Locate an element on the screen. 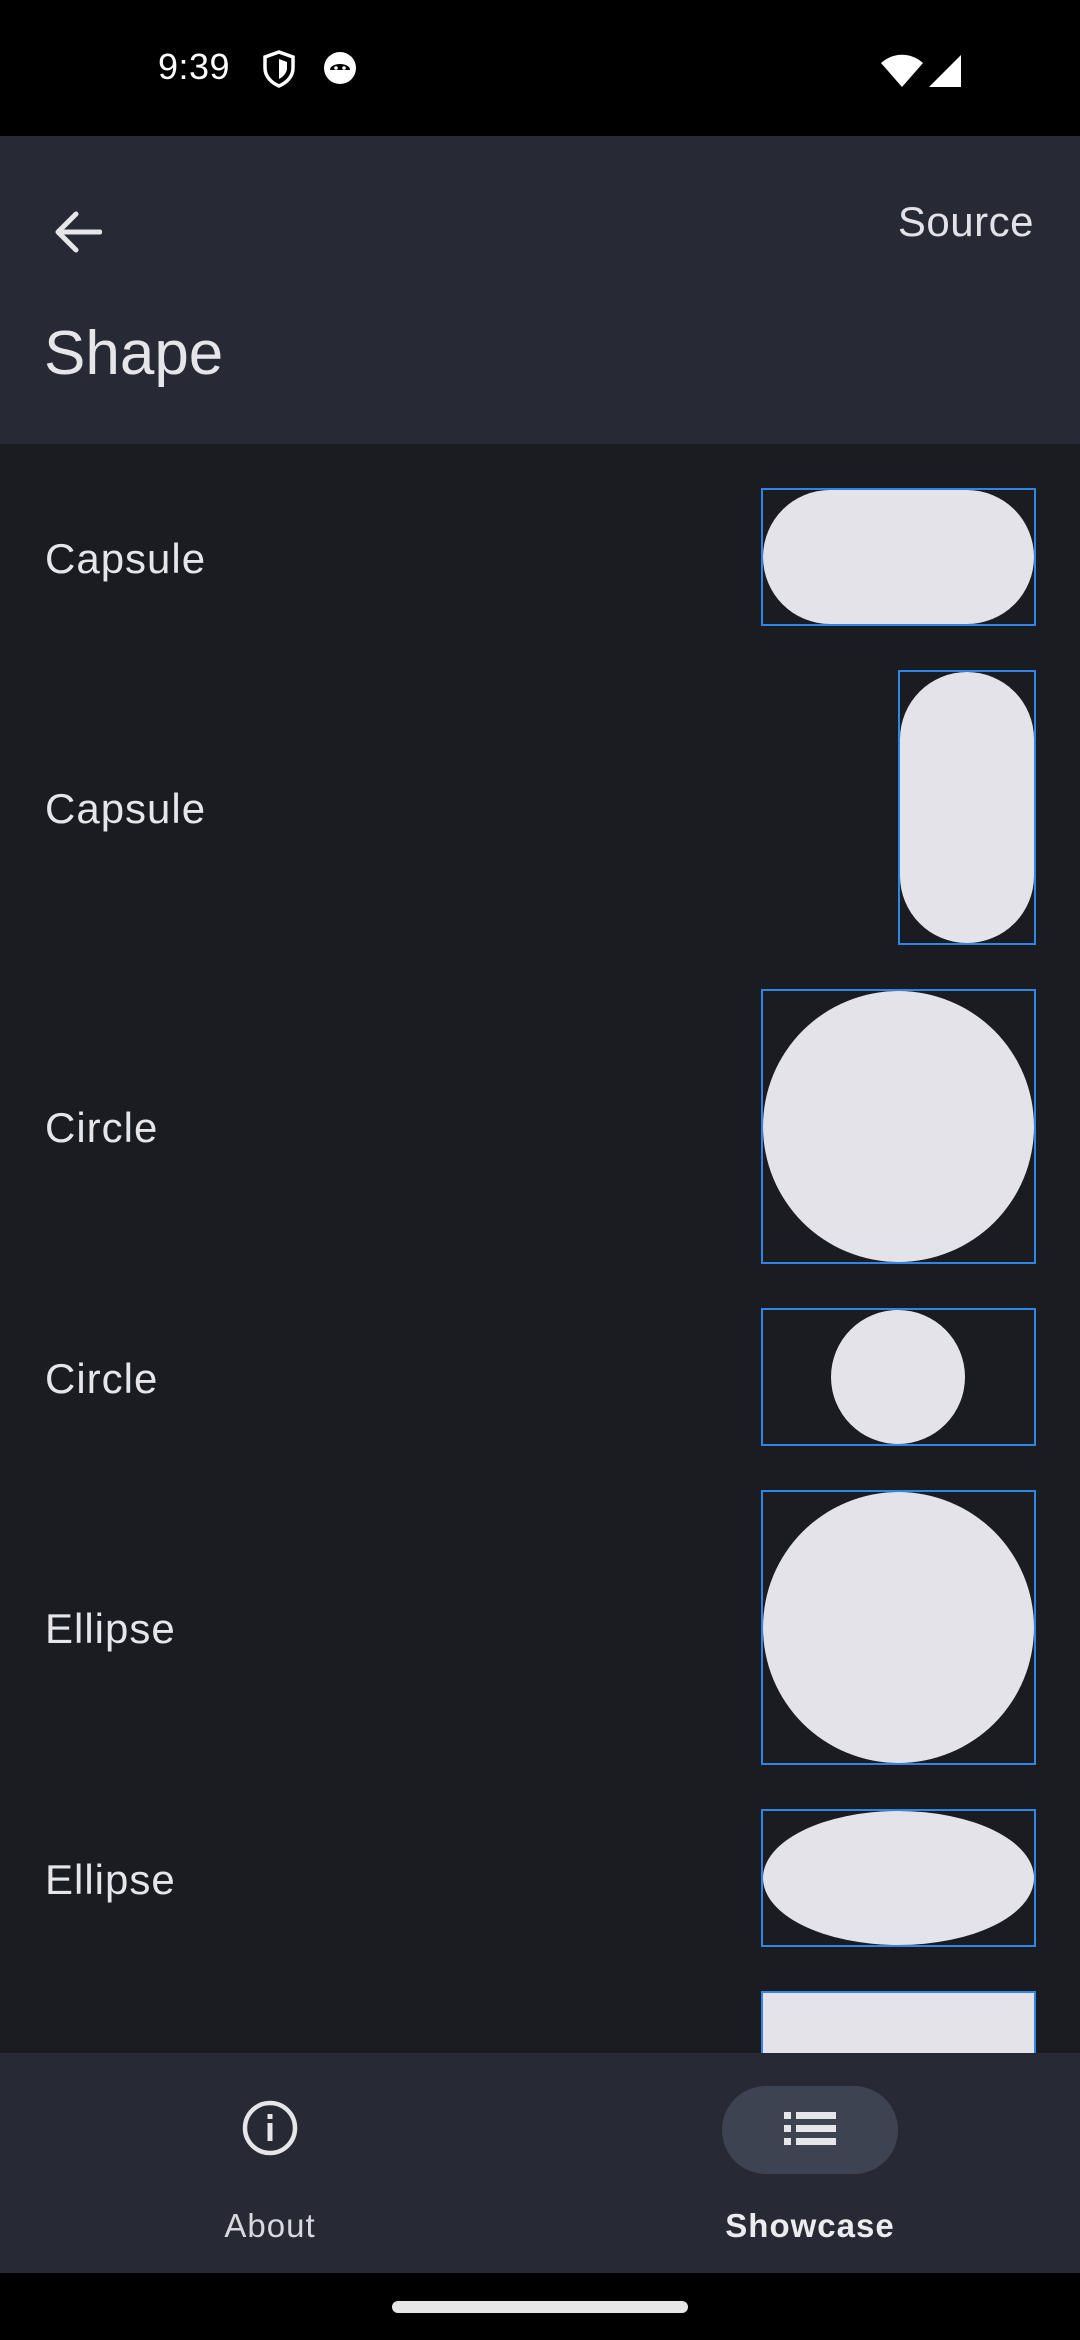 The width and height of the screenshot is (1080, 2340). home-indicator is located at coordinates (540, 2307).